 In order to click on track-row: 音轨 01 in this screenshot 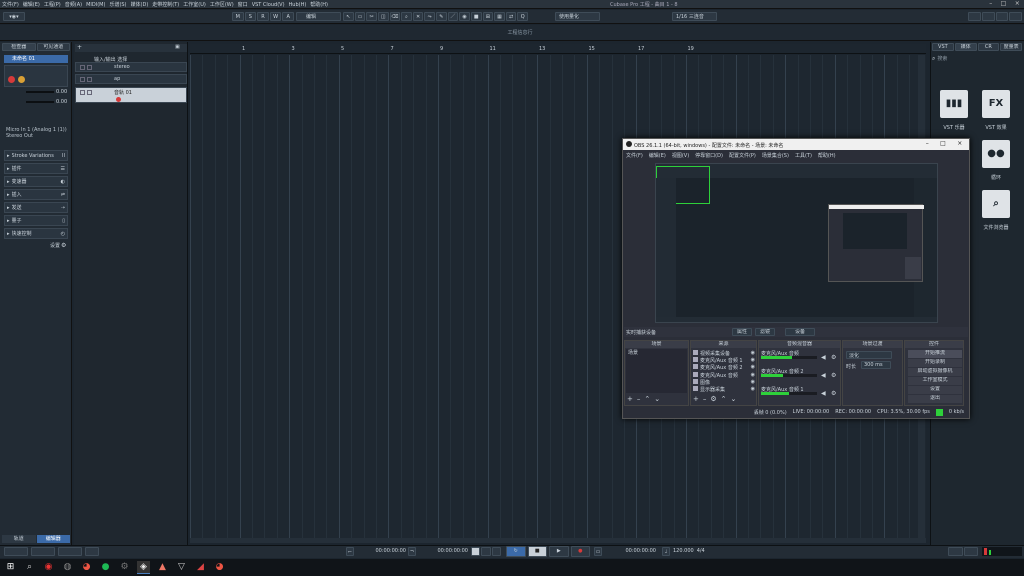, I will do `click(131, 95)`.